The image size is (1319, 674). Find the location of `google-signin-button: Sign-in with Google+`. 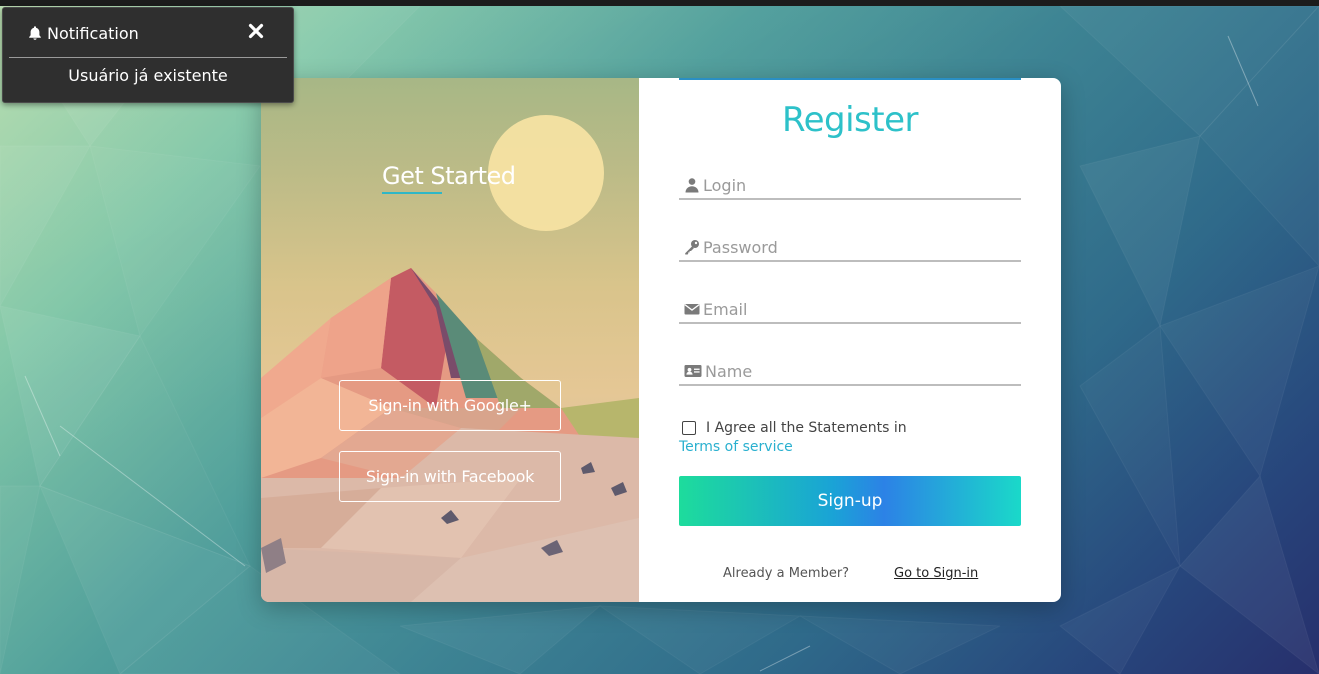

google-signin-button: Sign-in with Google+ is located at coordinates (450, 405).